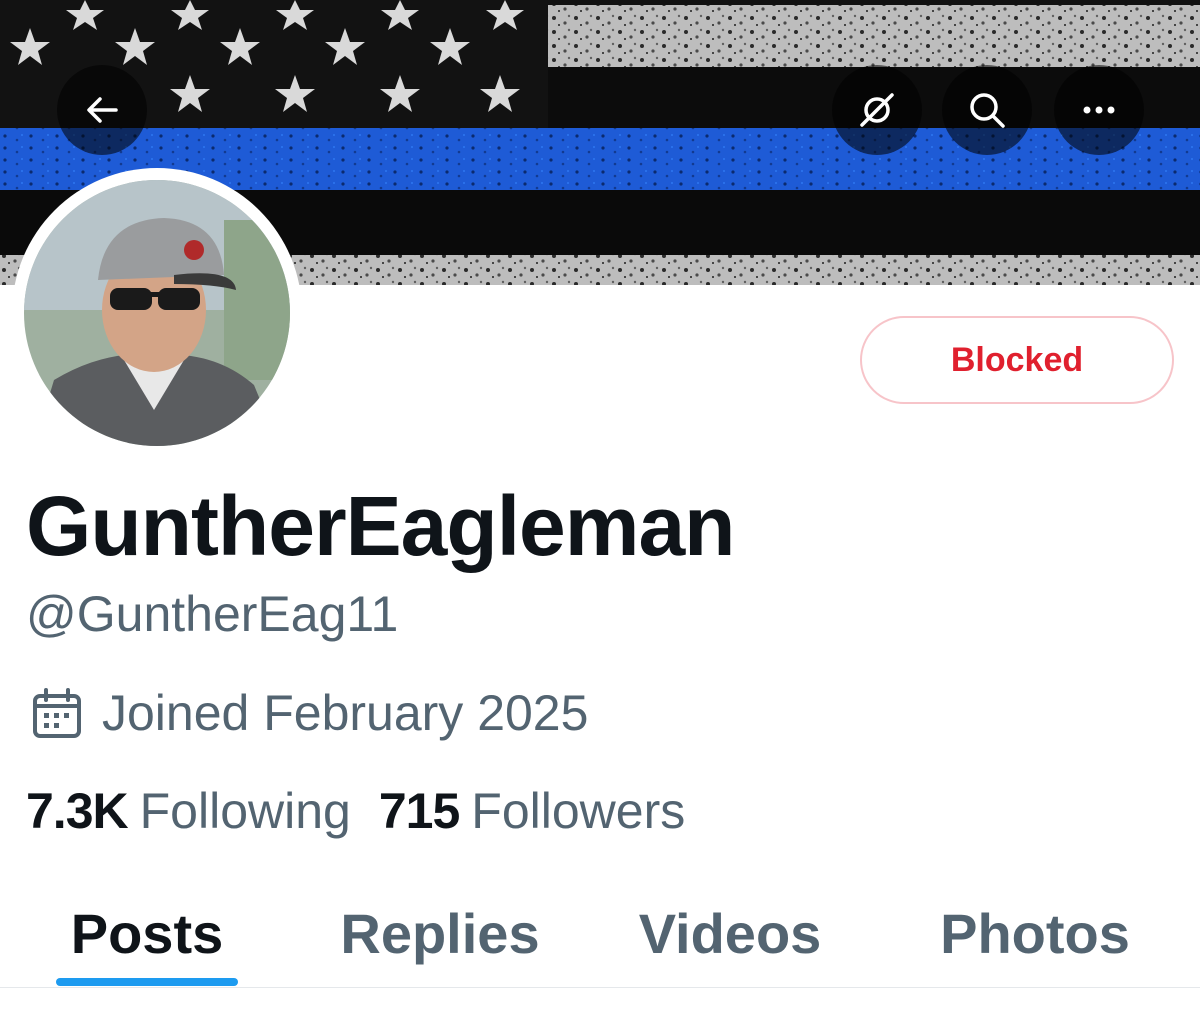  Describe the element at coordinates (345, 713) in the screenshot. I see `joined-text: Joined February 2025` at that location.